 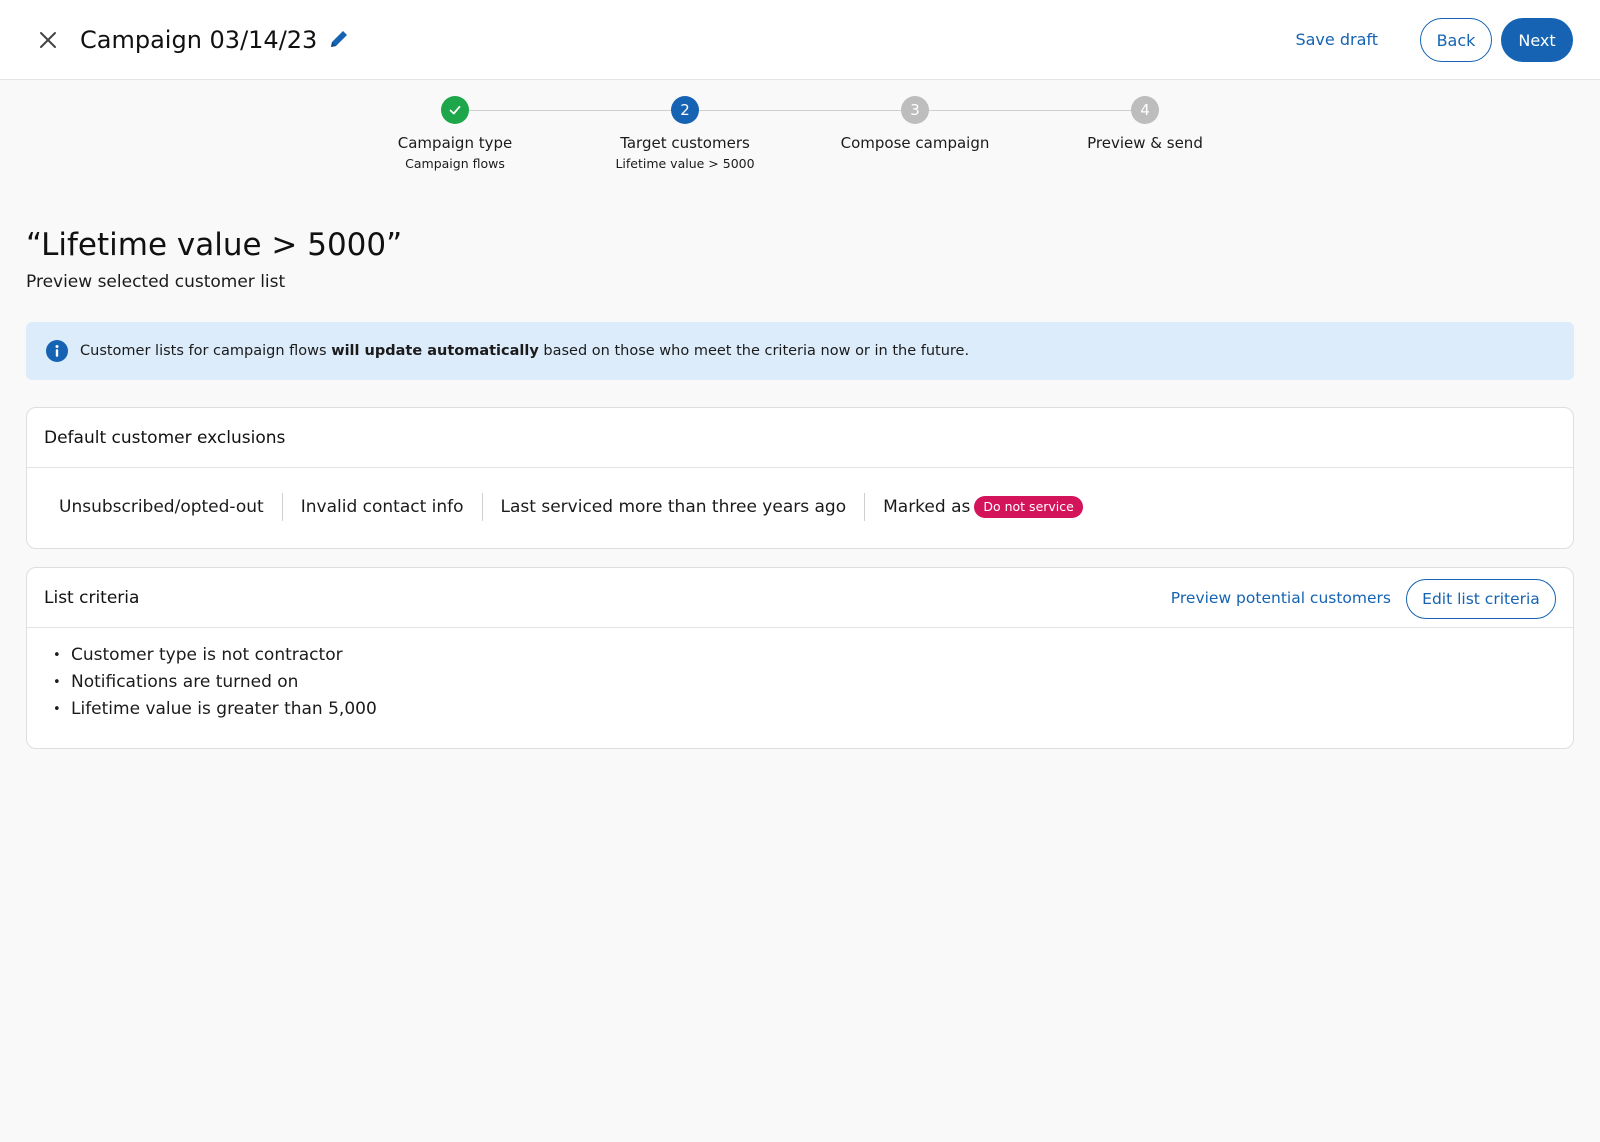 I want to click on next-button: Next, so click(x=1537, y=40).